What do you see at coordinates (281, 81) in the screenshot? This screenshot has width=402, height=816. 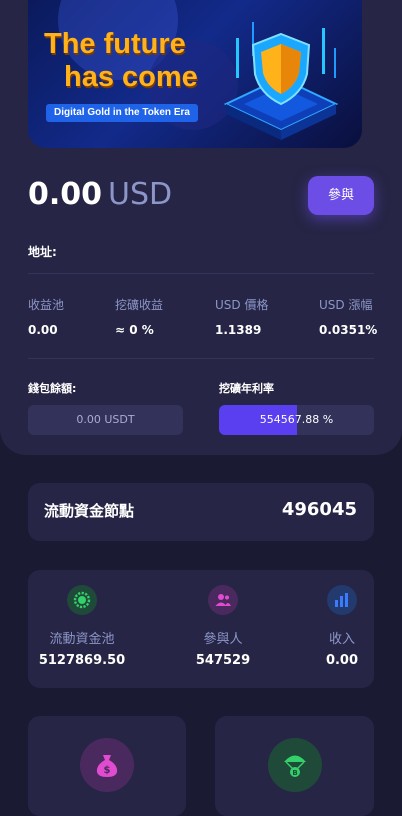 I see `shield-illustration-icon` at bounding box center [281, 81].